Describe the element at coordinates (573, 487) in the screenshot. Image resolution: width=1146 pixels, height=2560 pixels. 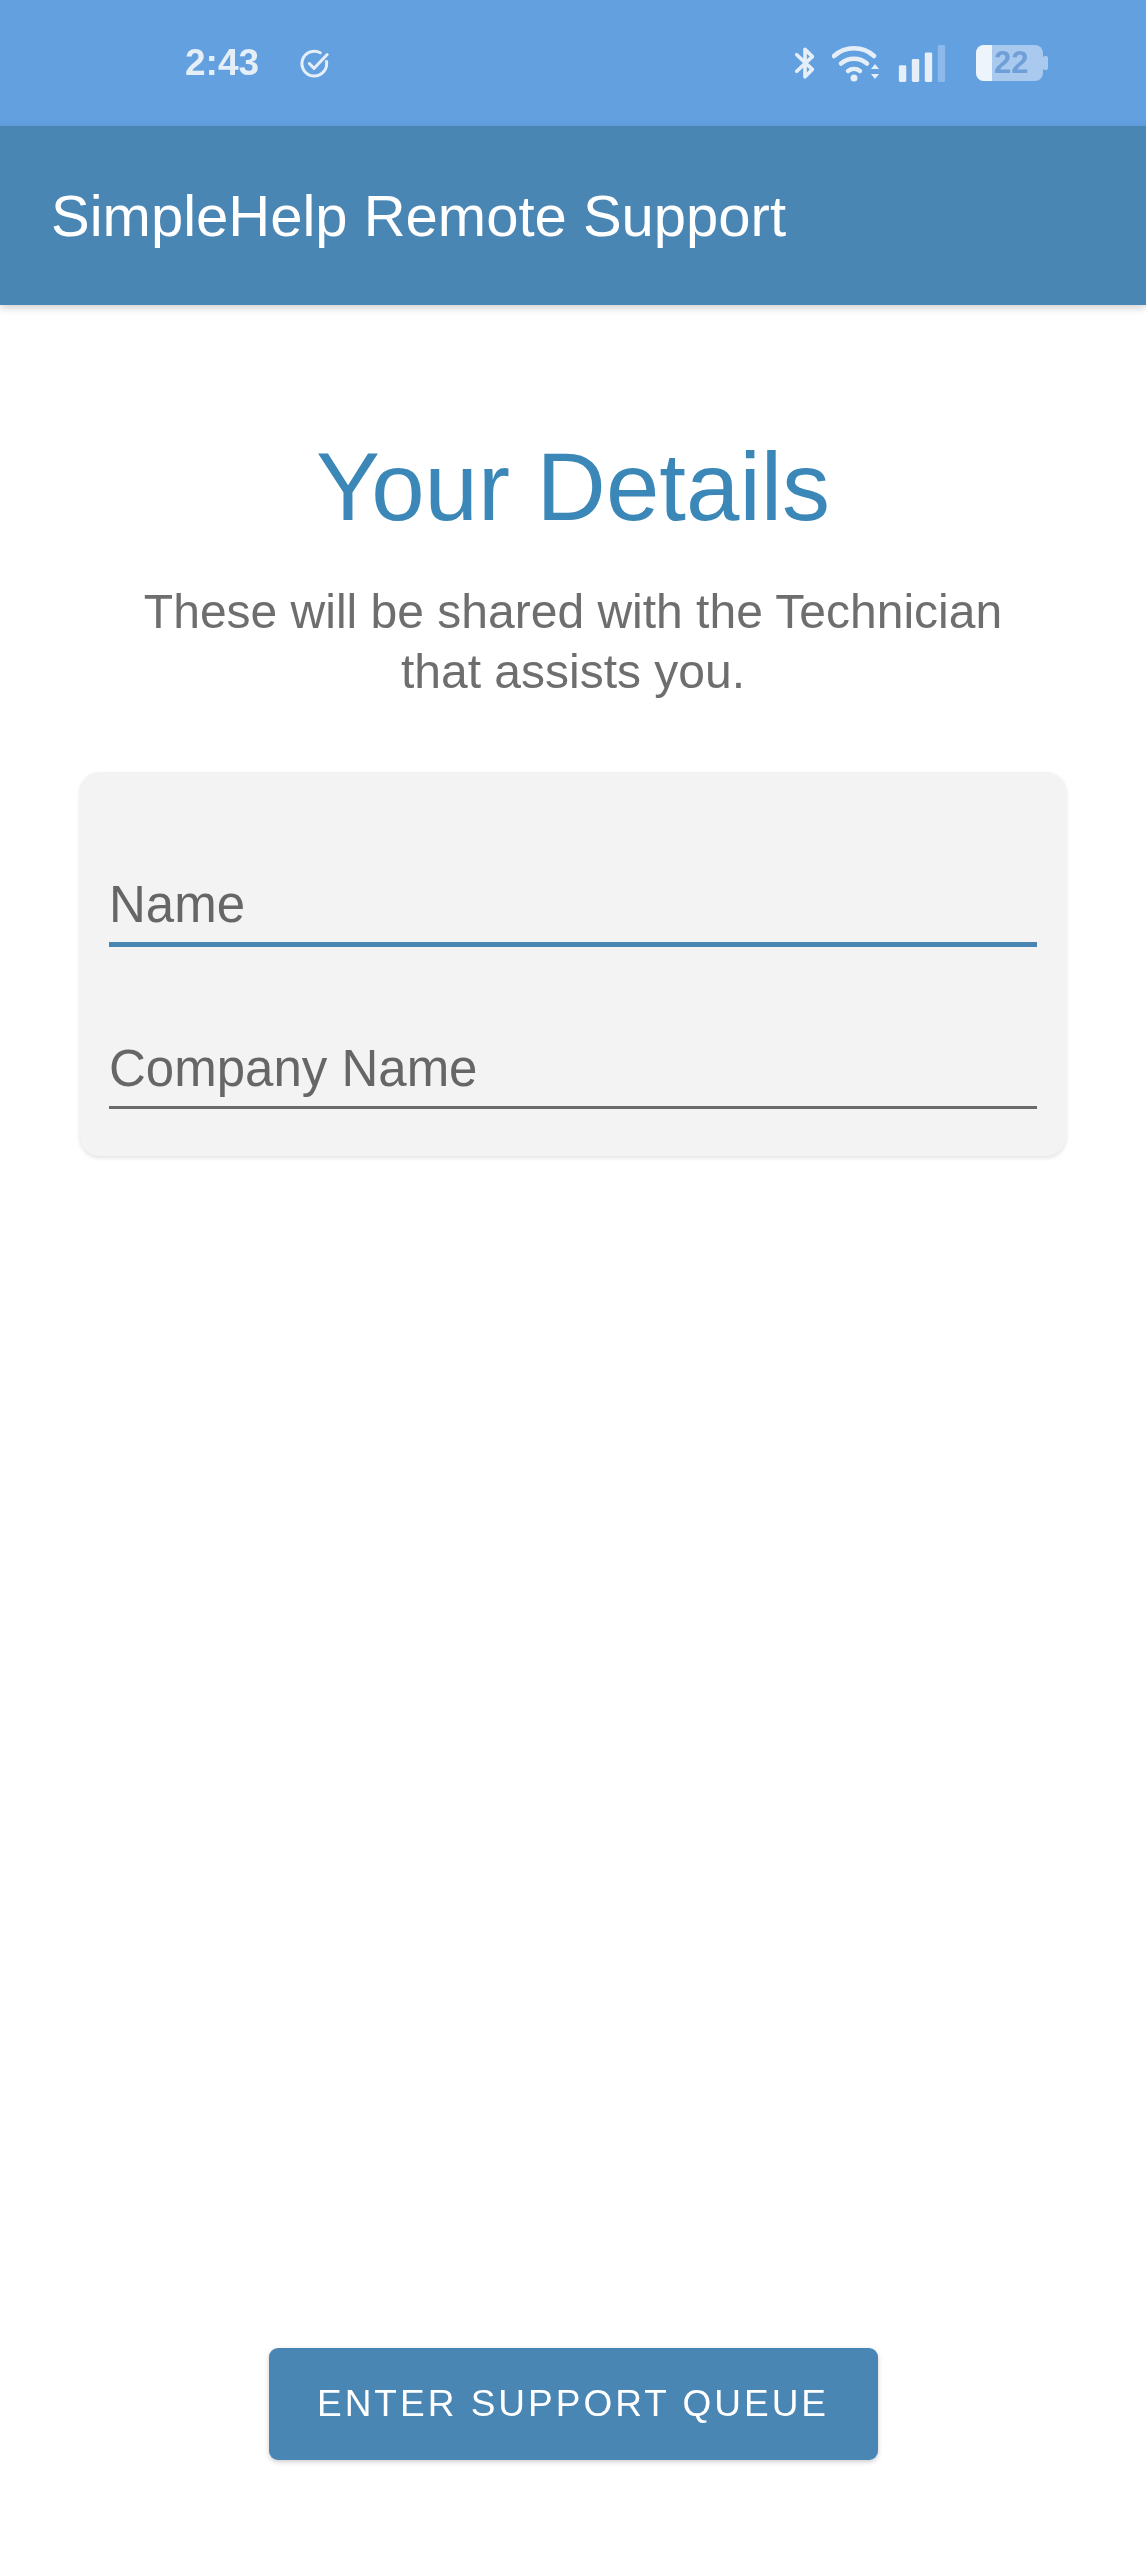
I see `page-heading: Your Details` at that location.